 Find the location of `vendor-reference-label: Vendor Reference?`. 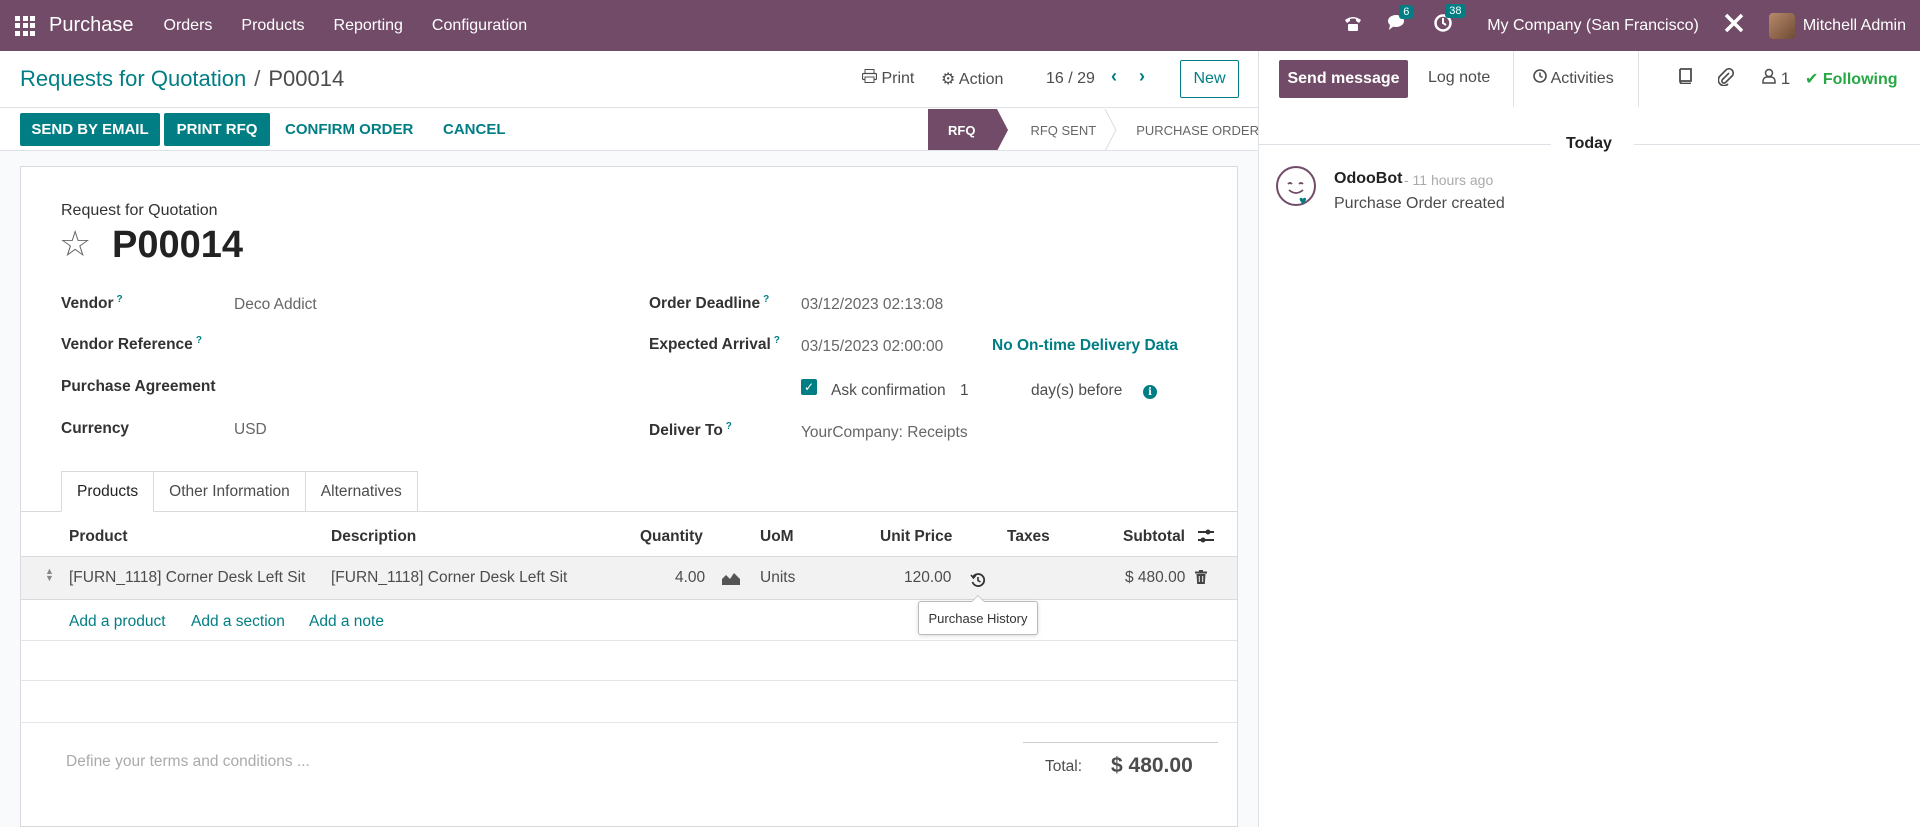

vendor-reference-label: Vendor Reference? is located at coordinates (131, 344).